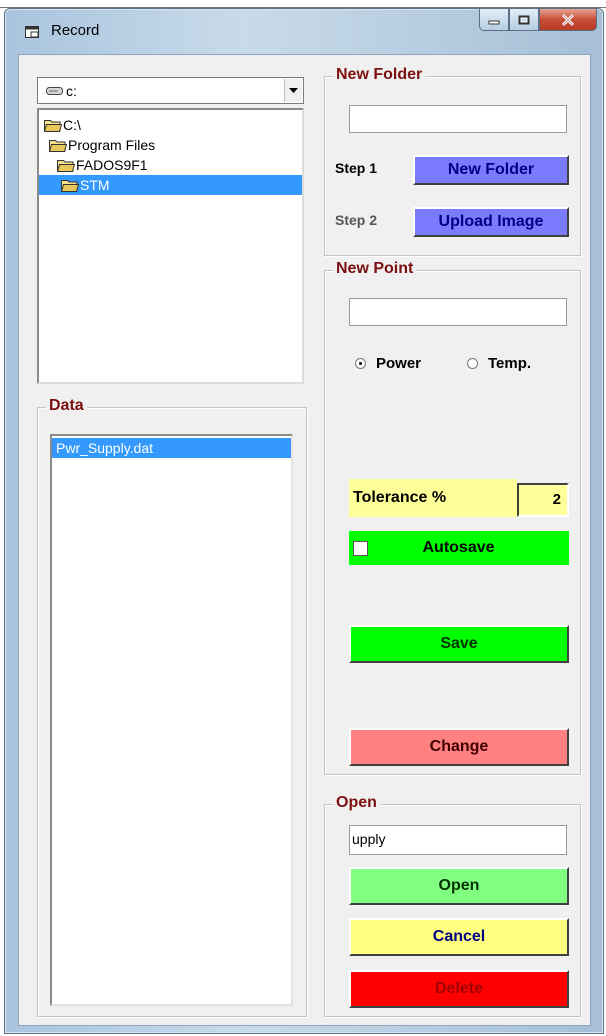 This screenshot has height=1036, width=606. I want to click on drive-combobox: c:, so click(170, 90).